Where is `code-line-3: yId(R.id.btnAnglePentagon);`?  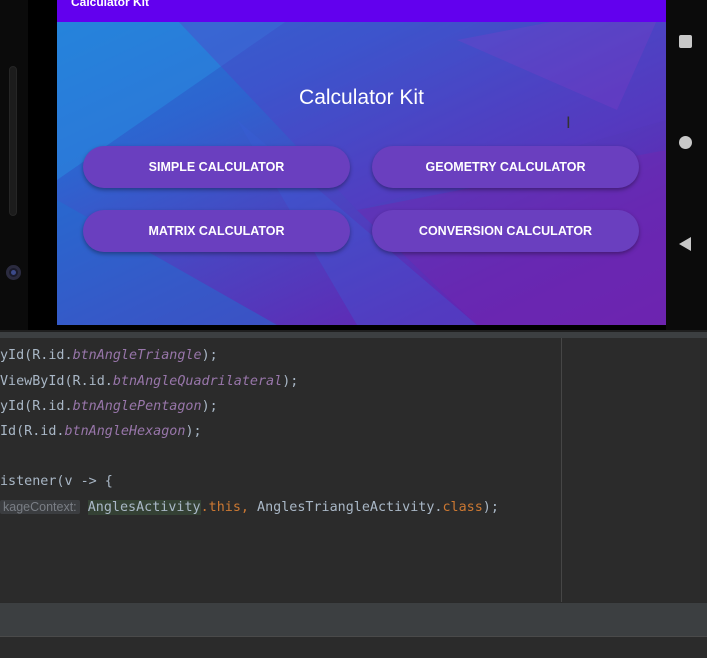
code-line-3: yId(R.id.btnAnglePentagon); is located at coordinates (109, 406).